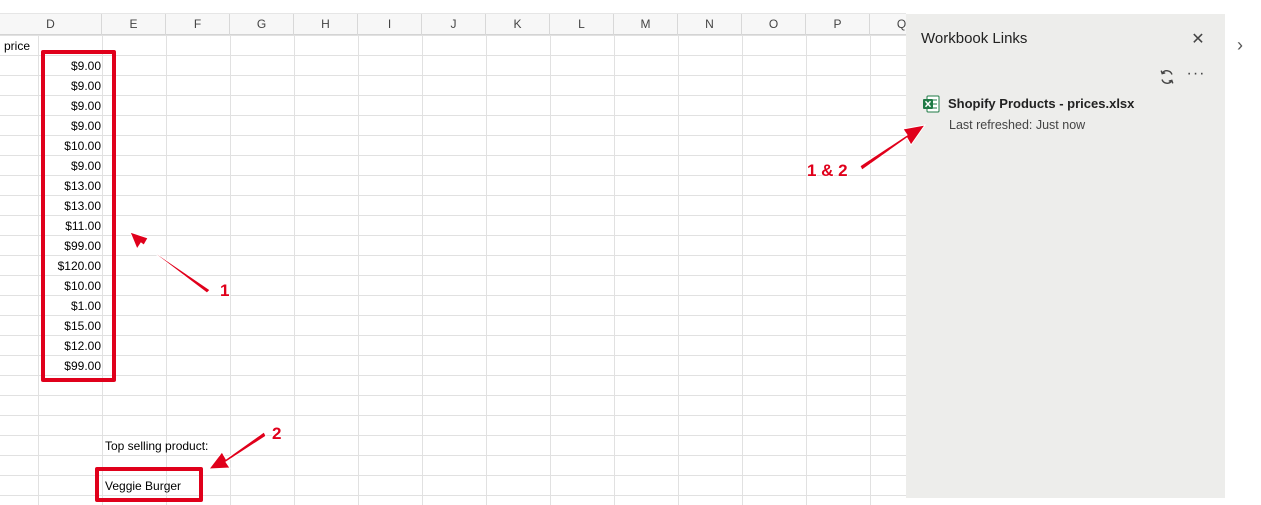 The width and height of the screenshot is (1261, 505). Describe the element at coordinates (390, 24) in the screenshot. I see `column-header-i: I` at that location.